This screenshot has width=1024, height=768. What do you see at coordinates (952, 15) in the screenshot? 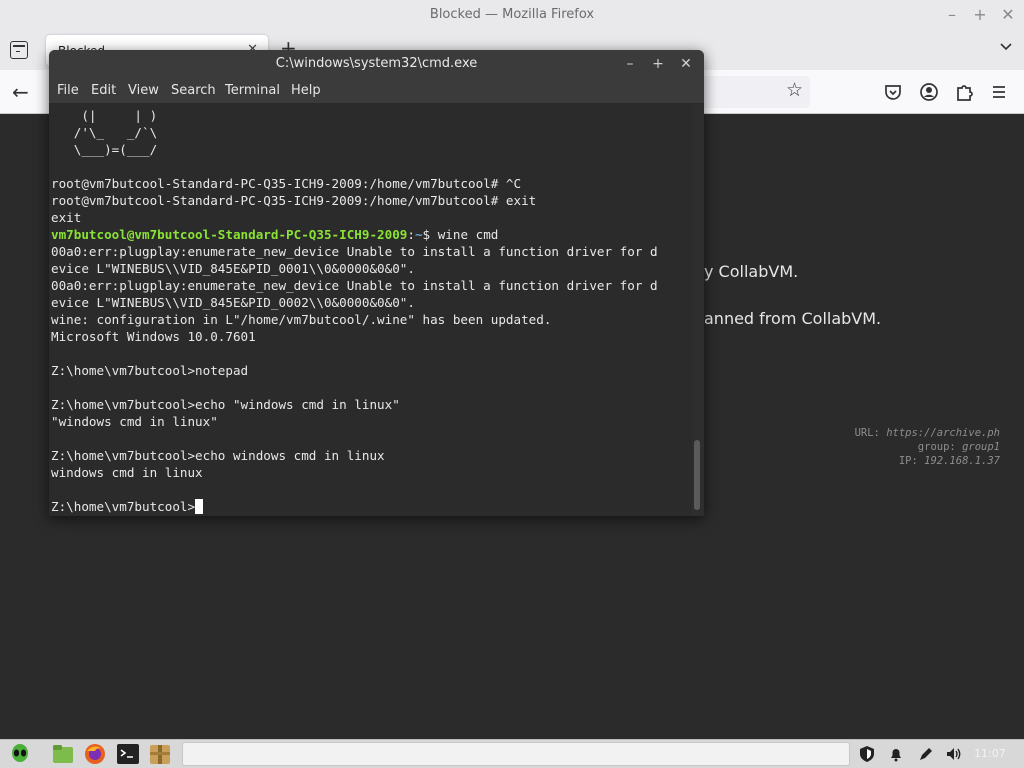
I see `minimize-button: –` at bounding box center [952, 15].